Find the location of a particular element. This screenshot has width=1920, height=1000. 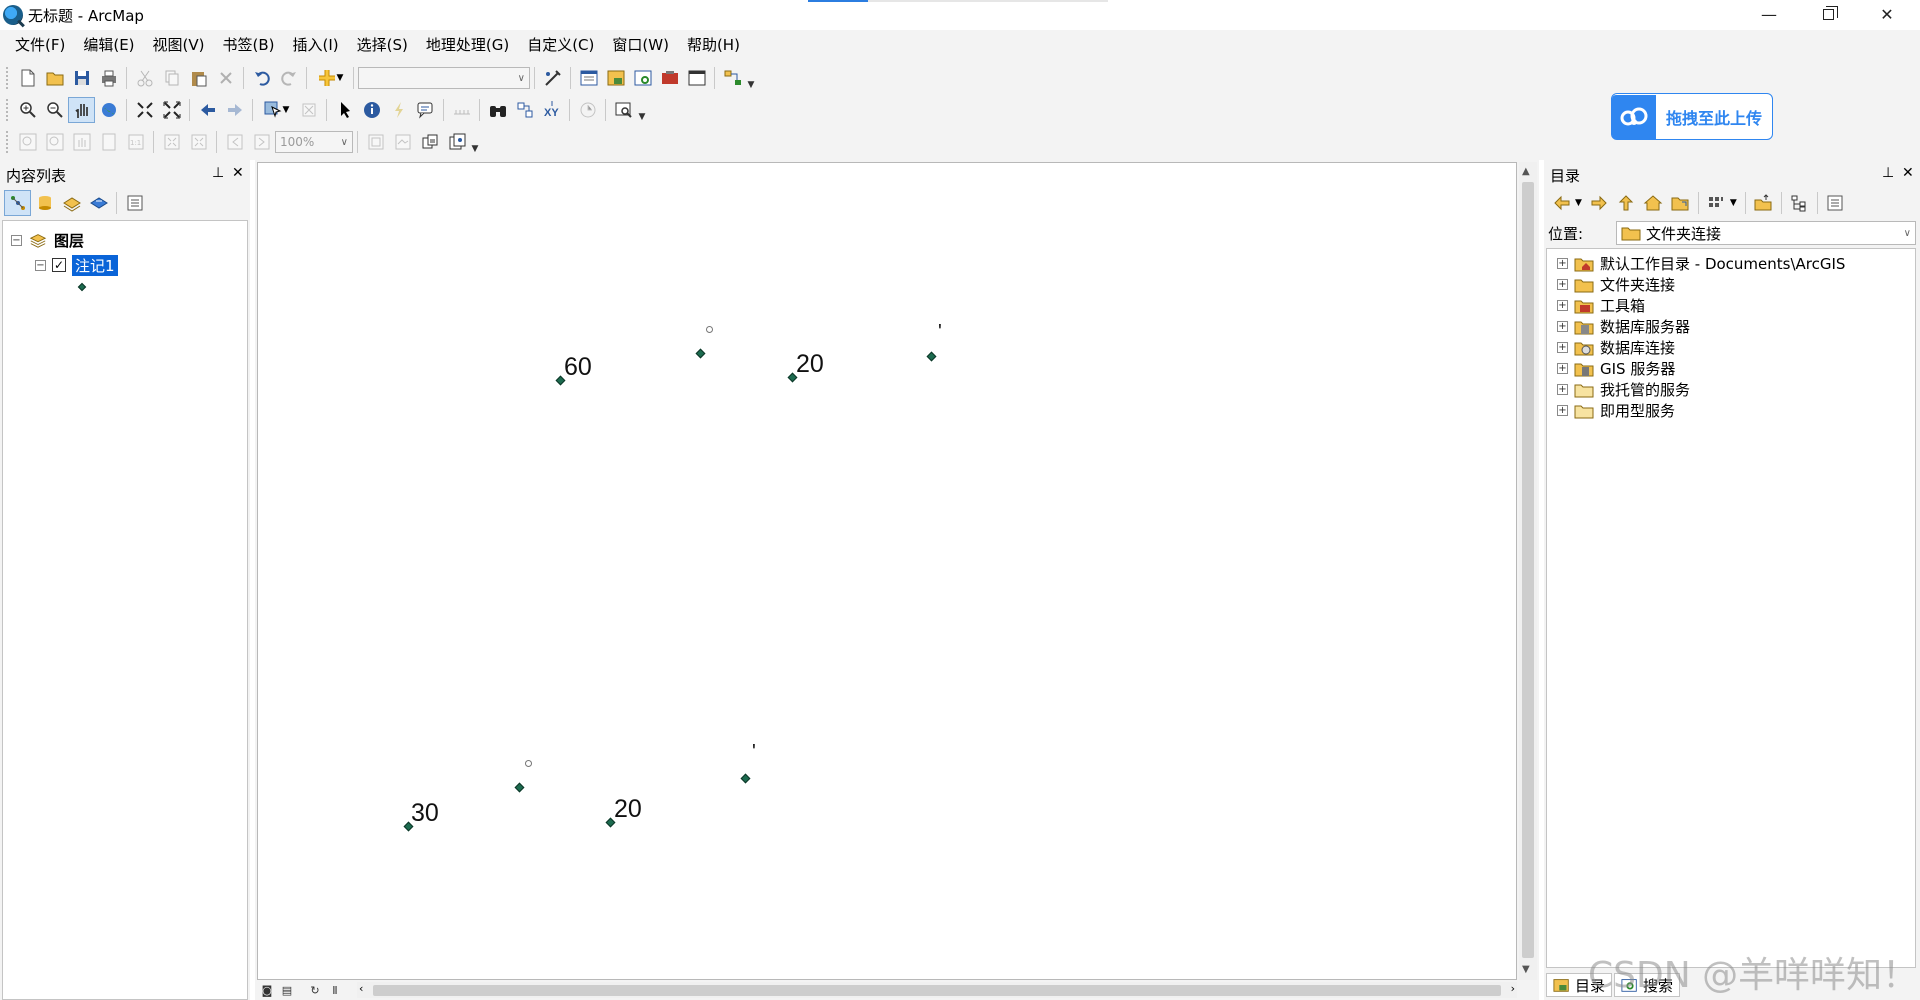

select-elements-tool is located at coordinates (344, 110).